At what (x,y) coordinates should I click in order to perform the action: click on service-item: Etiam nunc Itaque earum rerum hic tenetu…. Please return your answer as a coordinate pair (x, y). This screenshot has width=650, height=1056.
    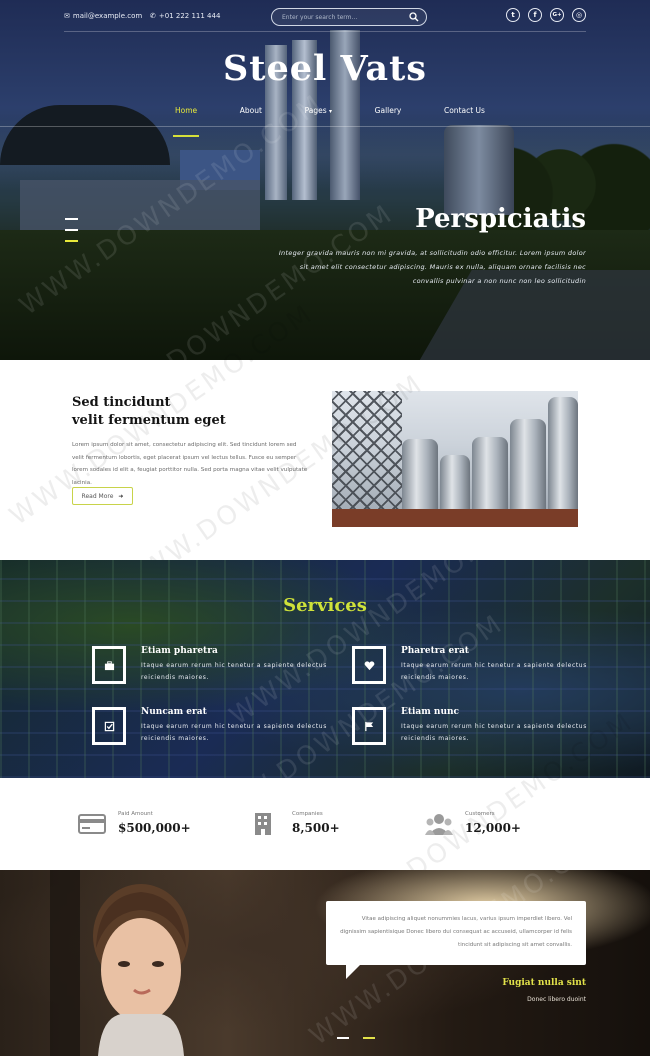
    Looking at the image, I should click on (477, 729).